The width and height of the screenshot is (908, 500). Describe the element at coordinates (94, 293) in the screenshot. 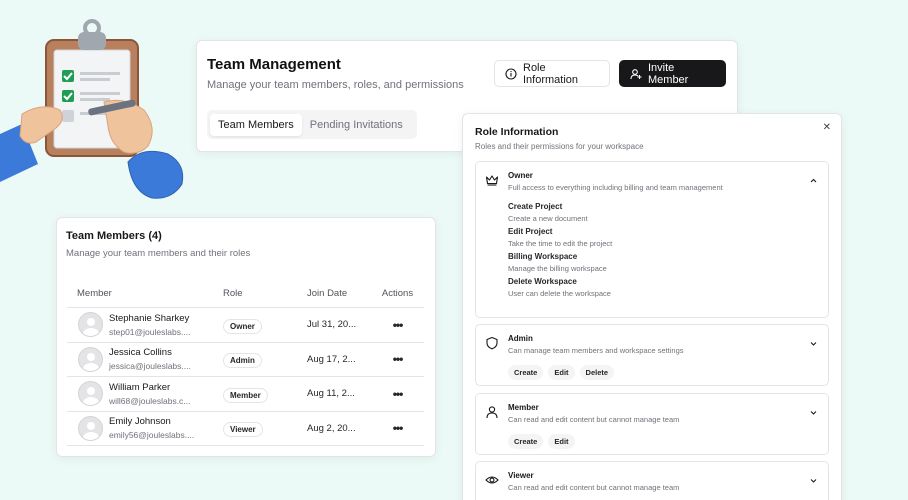

I see `column-member: Member` at that location.